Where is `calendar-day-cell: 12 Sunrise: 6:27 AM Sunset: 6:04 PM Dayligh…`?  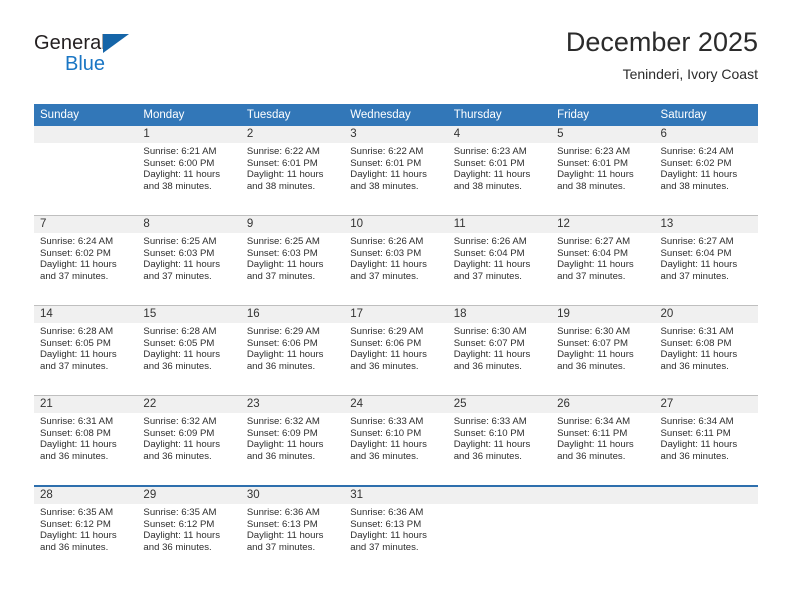
calendar-day-cell: 12 Sunrise: 6:27 AM Sunset: 6:04 PM Dayligh… is located at coordinates (603, 260).